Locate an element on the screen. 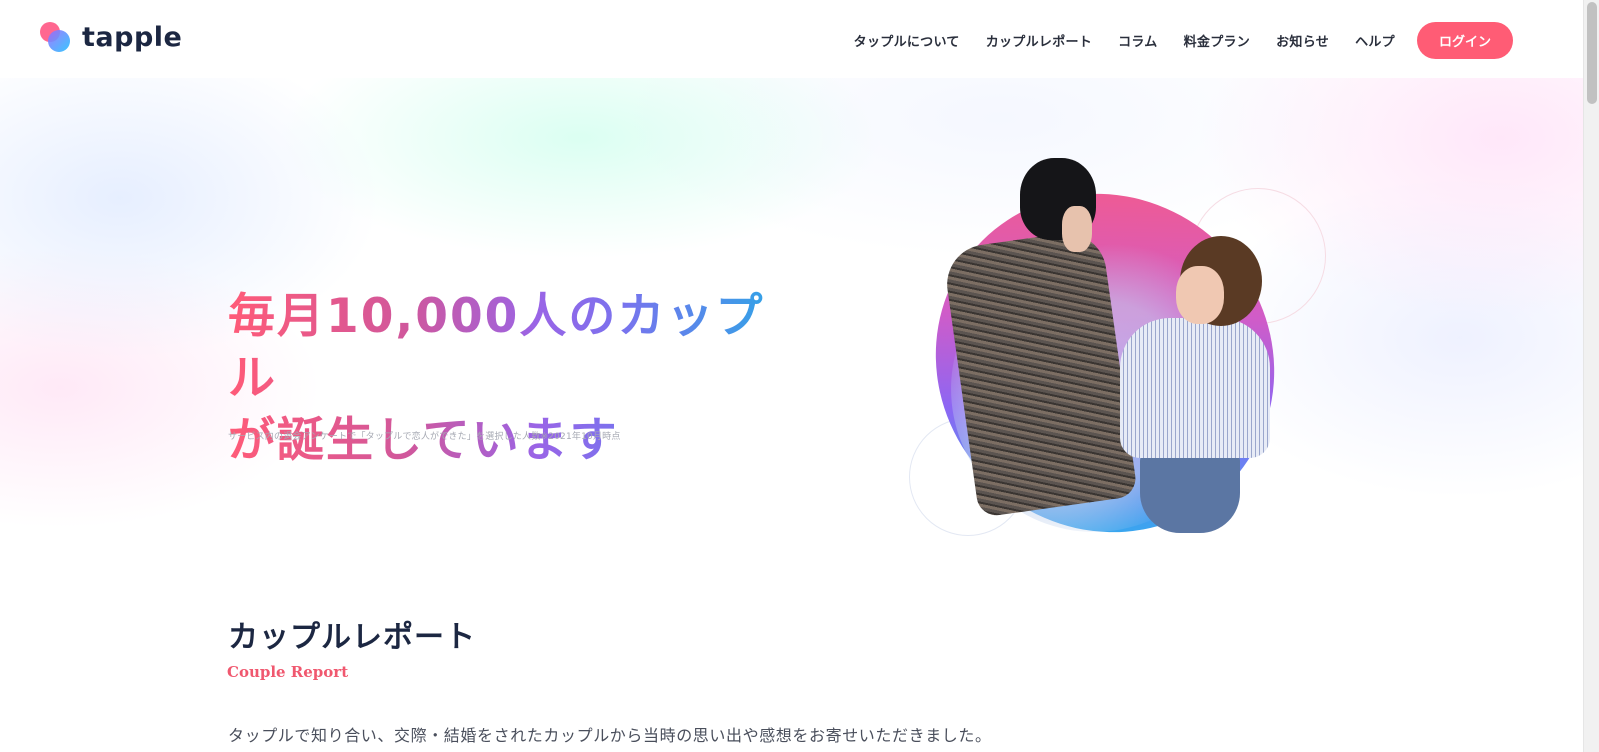 Image resolution: width=1599 pixels, height=752 pixels. nav-item-couple-report: カップルレポート is located at coordinates (1039, 40).